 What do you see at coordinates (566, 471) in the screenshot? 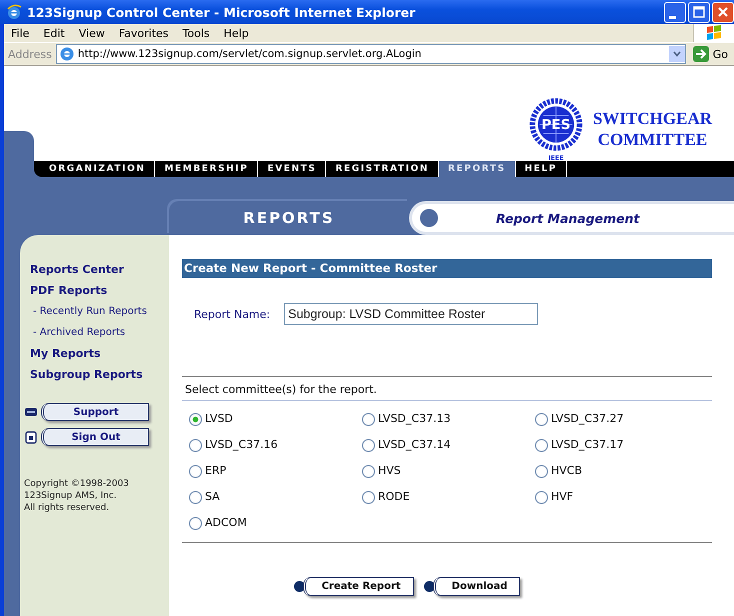
I see `radio-label: HVCB` at bounding box center [566, 471].